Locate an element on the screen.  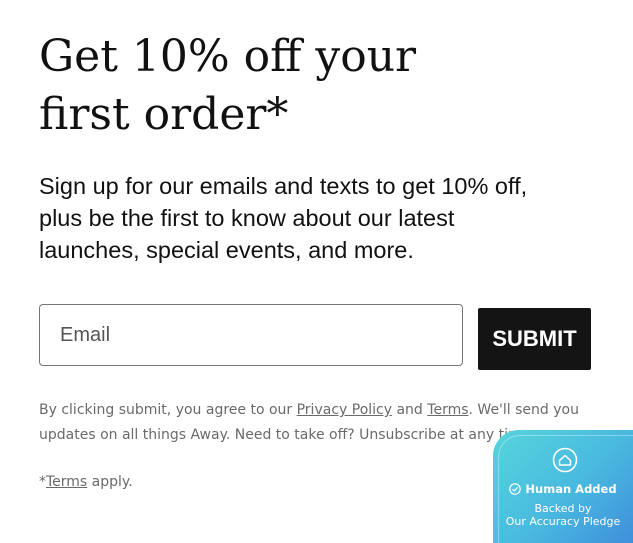
privacy-policy-link: Privacy Policy is located at coordinates (344, 410).